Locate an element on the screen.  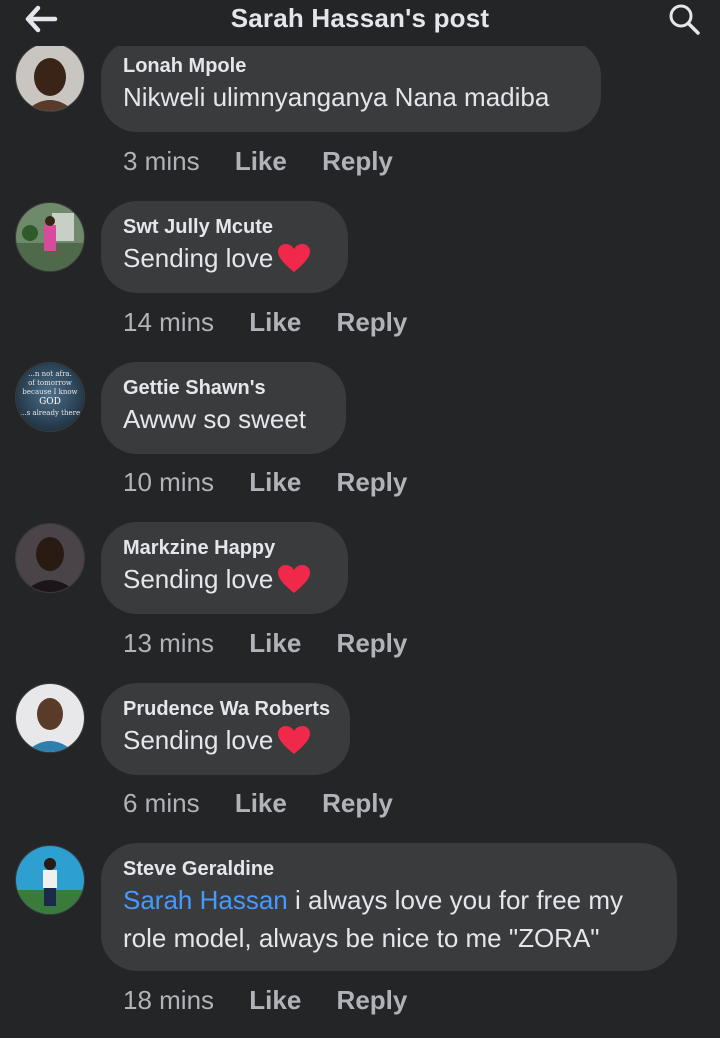
comment-author: Swt Jully Mcute is located at coordinates (224, 227).